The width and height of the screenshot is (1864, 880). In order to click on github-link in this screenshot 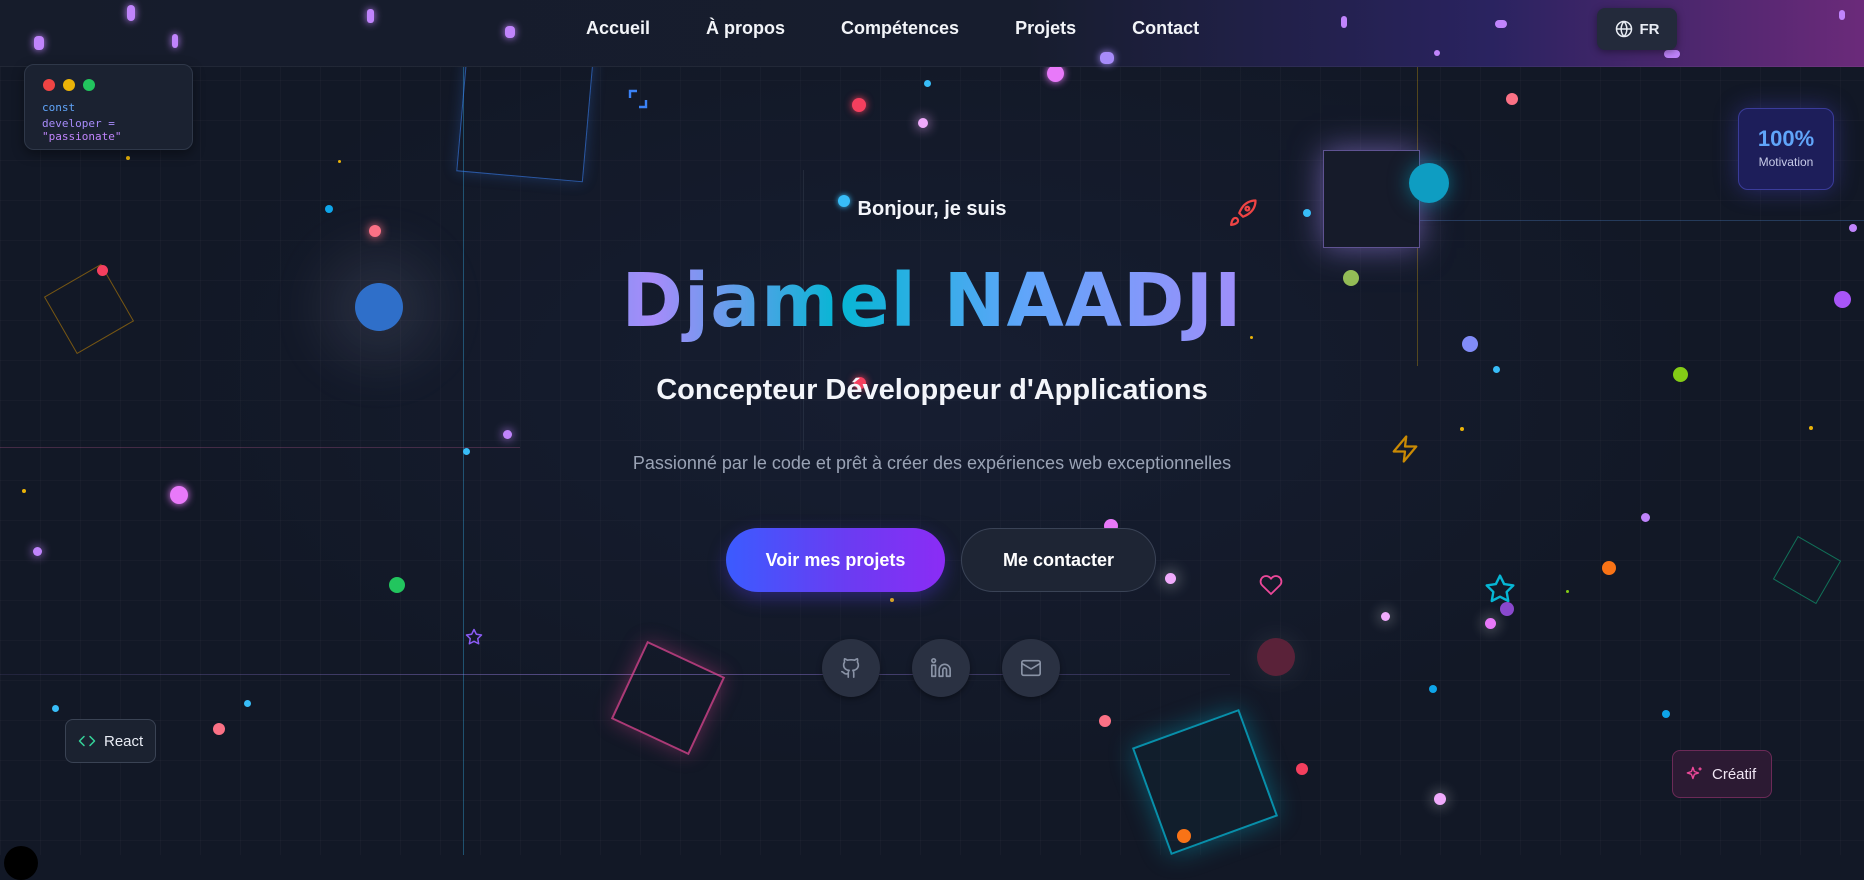, I will do `click(851, 668)`.